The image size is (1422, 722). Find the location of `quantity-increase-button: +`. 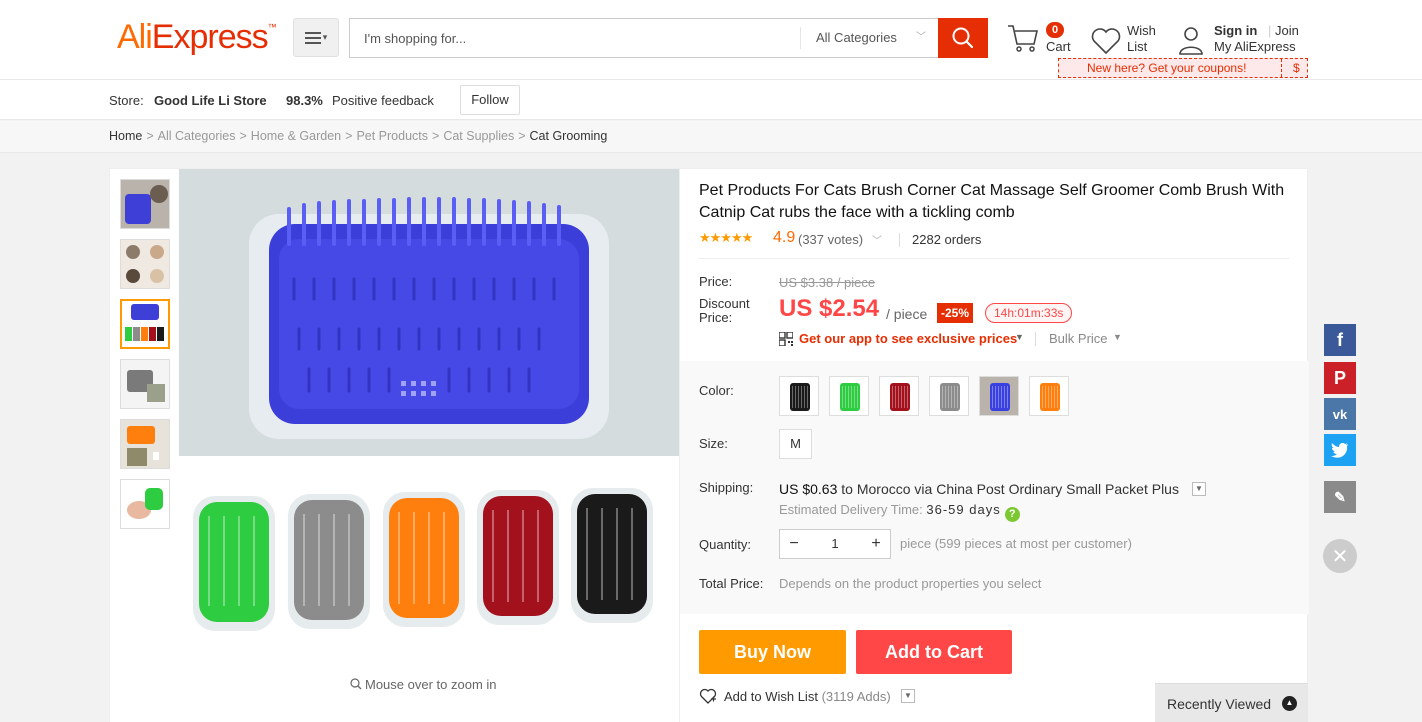

quantity-increase-button: + is located at coordinates (876, 544).